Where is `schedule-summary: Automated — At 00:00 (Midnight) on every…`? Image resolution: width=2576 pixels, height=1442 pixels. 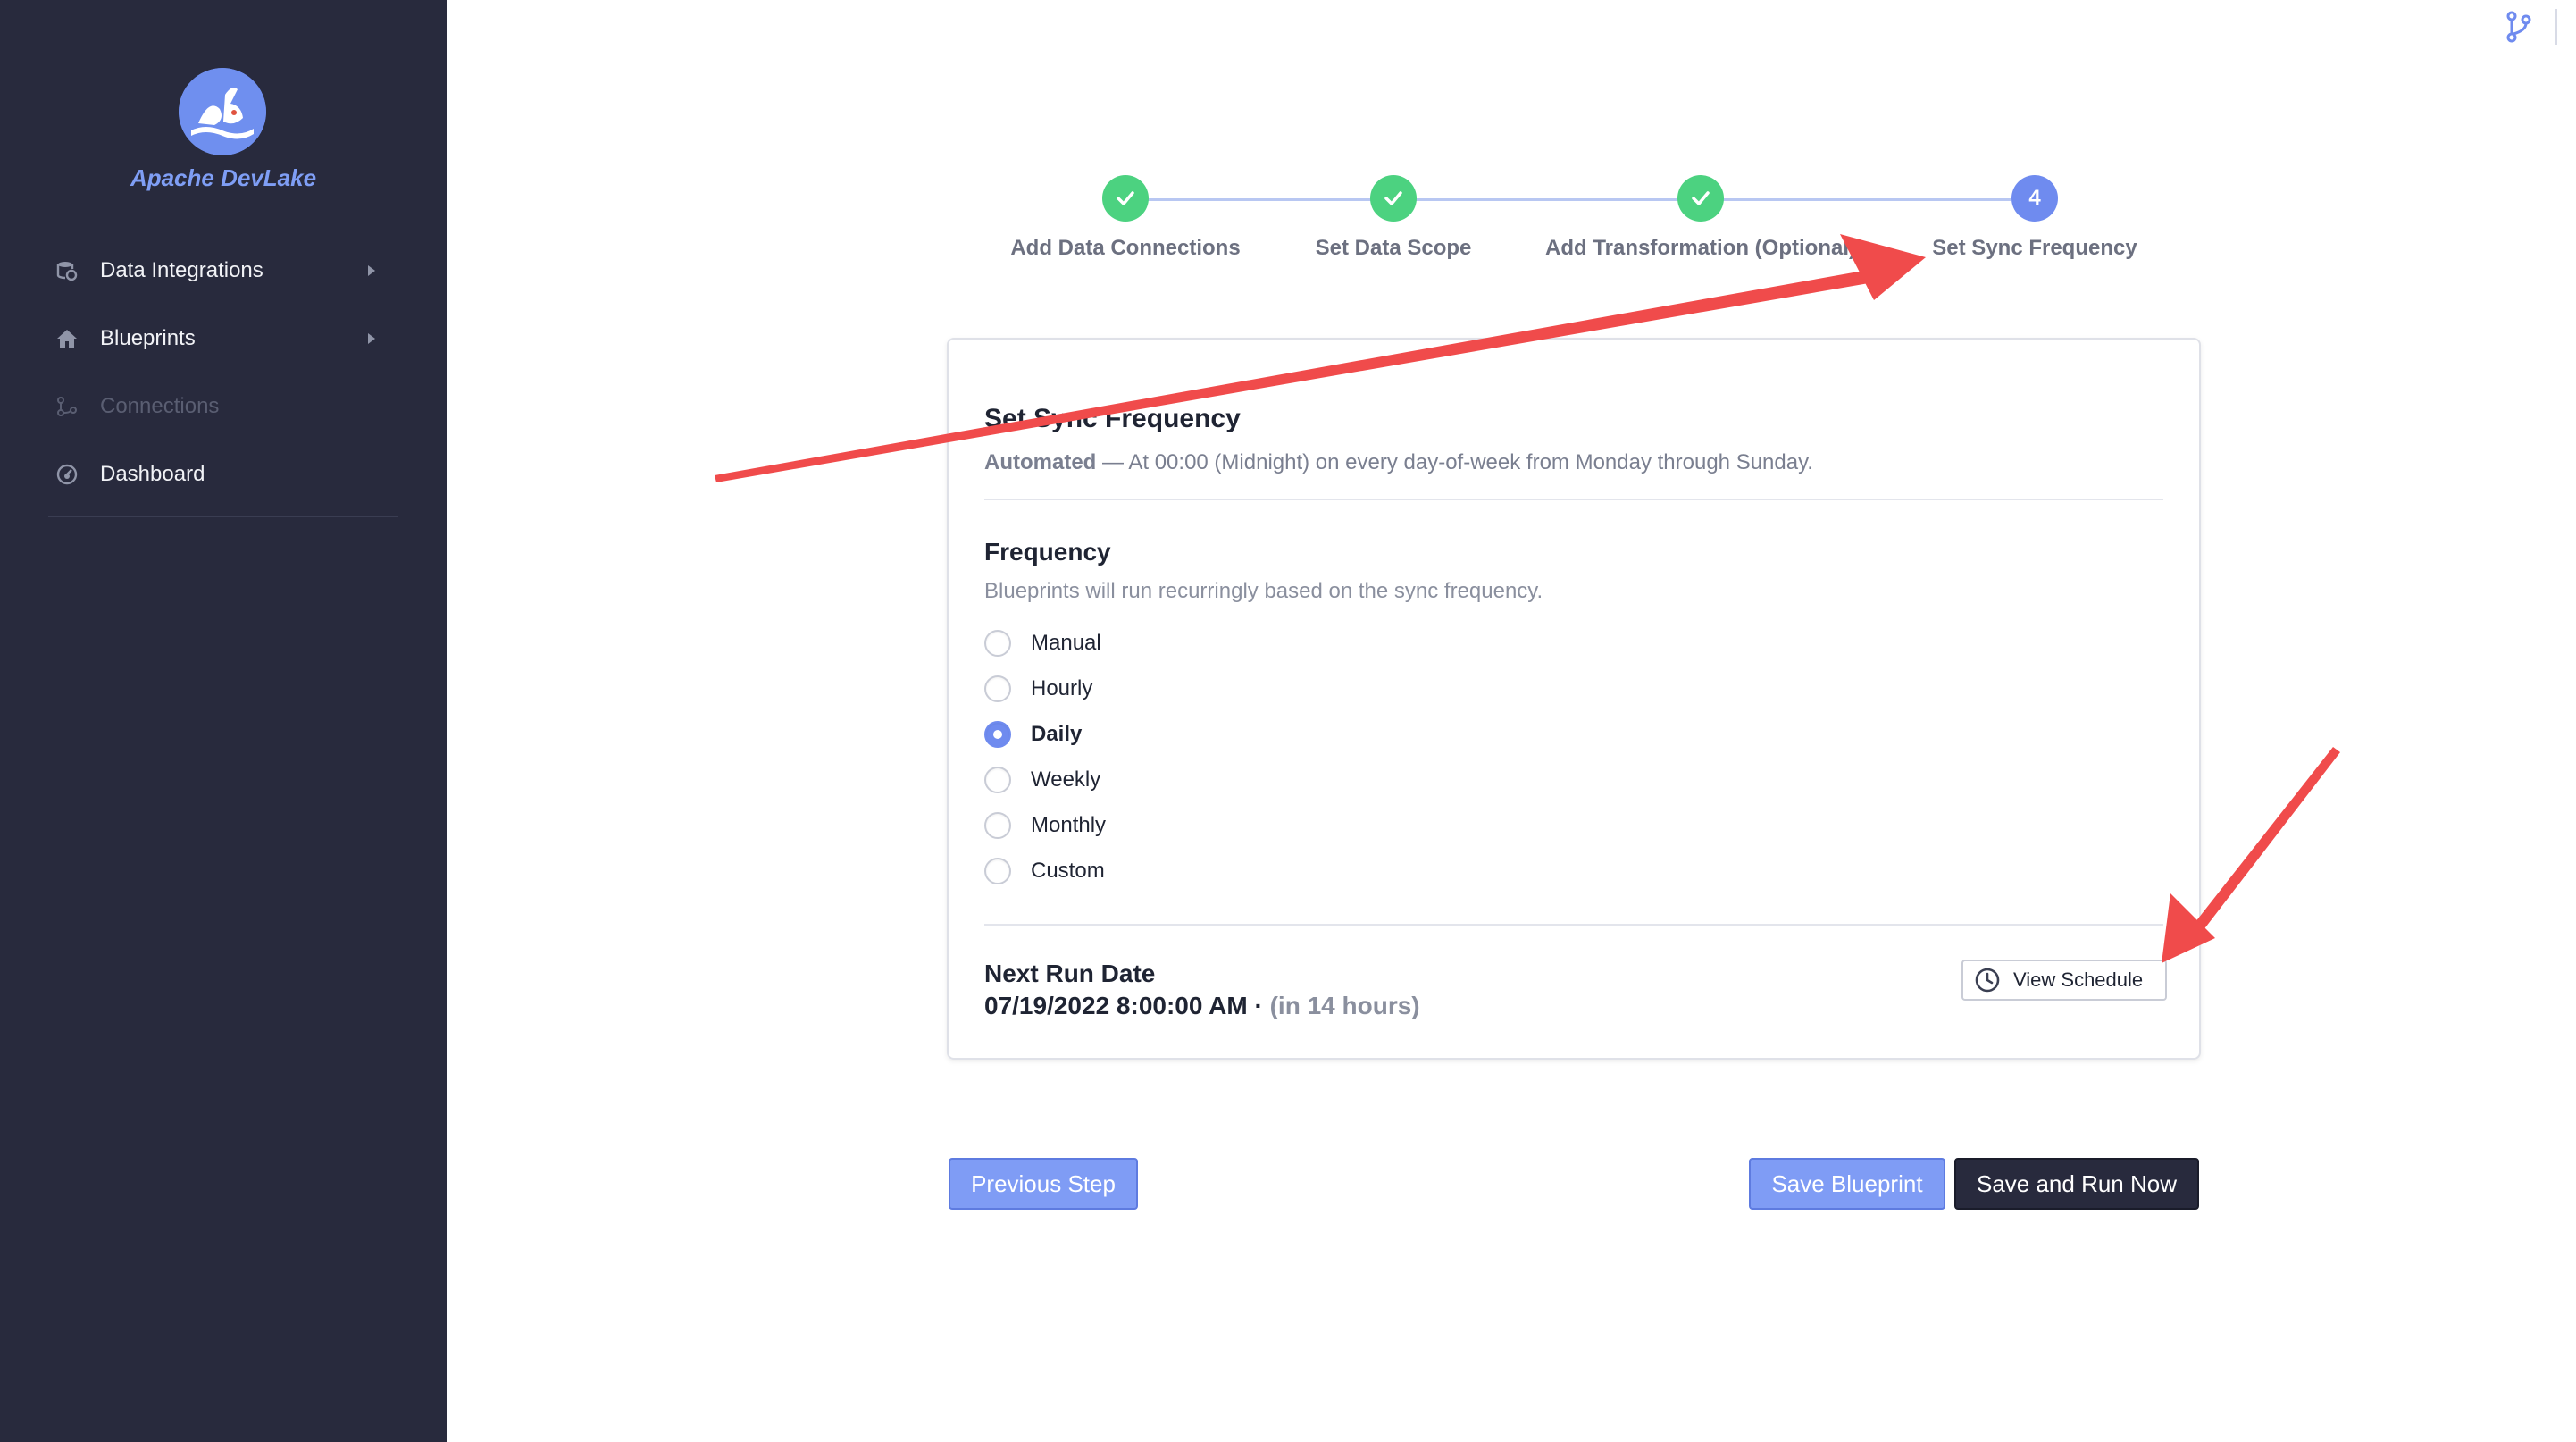 schedule-summary: Automated — At 00:00 (Midnight) on every… is located at coordinates (1399, 462).